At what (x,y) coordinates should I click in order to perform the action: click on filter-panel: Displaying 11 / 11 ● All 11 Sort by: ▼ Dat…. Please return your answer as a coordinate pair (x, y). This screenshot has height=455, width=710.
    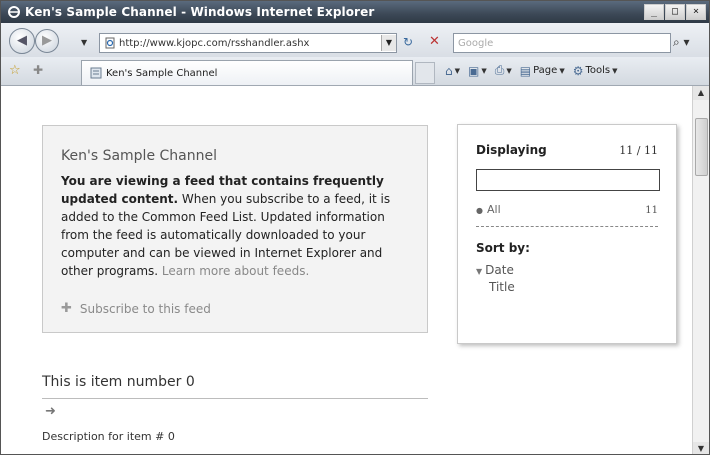
    Looking at the image, I should click on (567, 234).